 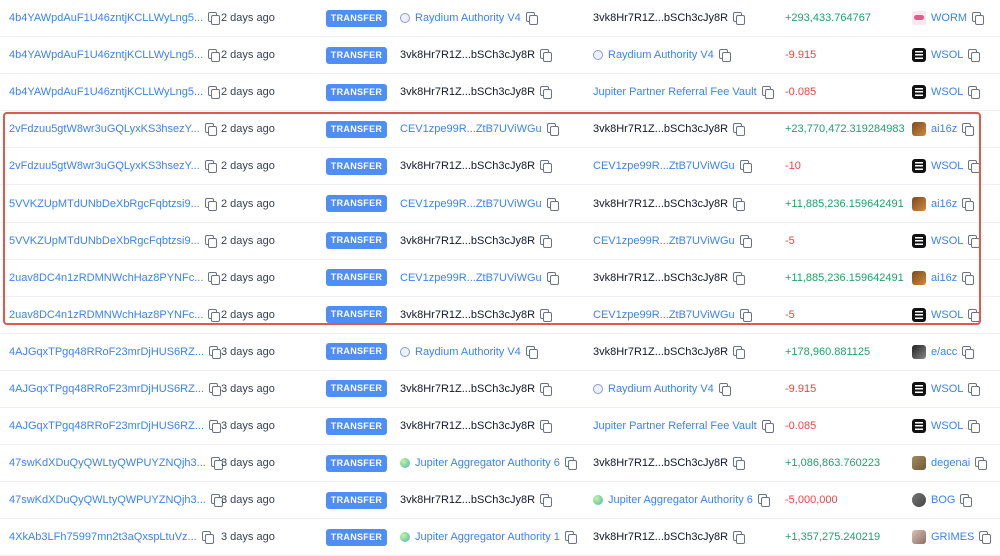 What do you see at coordinates (471, 278) in the screenshot?
I see `from-address: CEV1zpe99R...ZtB7UViWGu` at bounding box center [471, 278].